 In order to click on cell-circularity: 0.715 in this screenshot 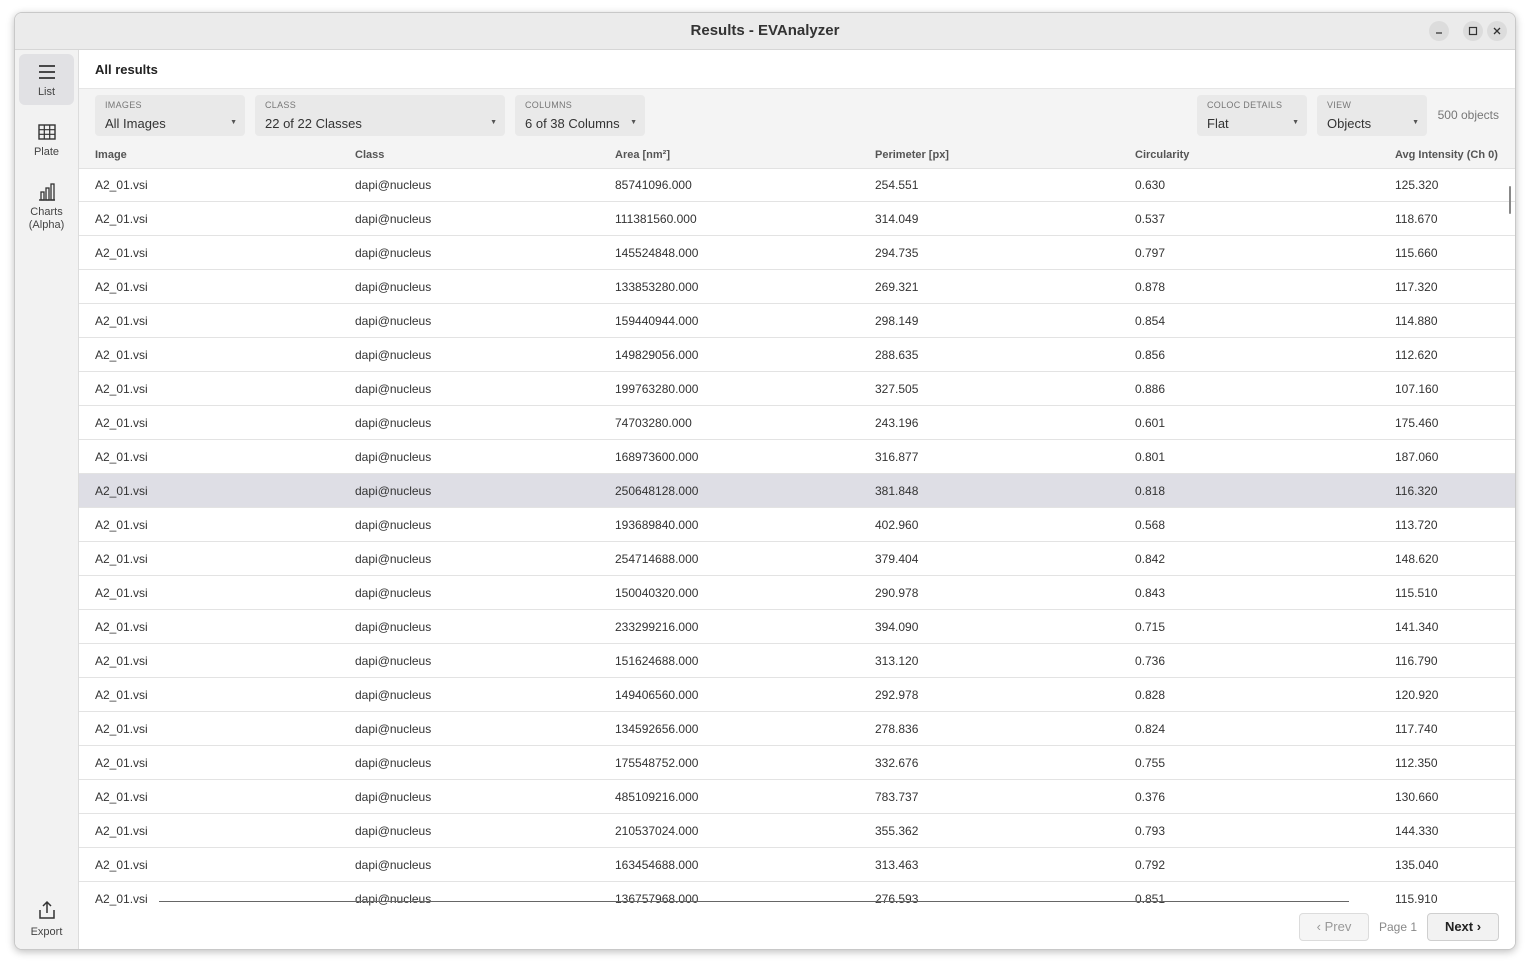, I will do `click(1150, 627)`.